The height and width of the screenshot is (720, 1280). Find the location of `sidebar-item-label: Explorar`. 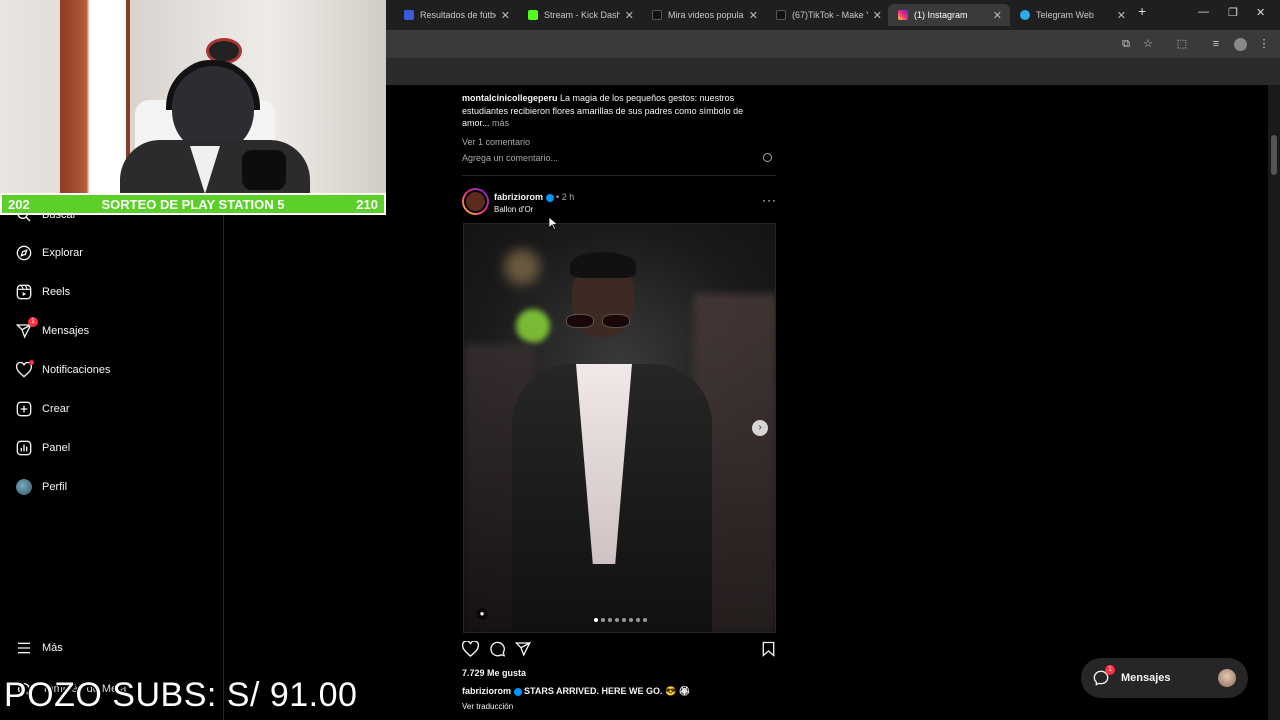

sidebar-item-label: Explorar is located at coordinates (62, 253).